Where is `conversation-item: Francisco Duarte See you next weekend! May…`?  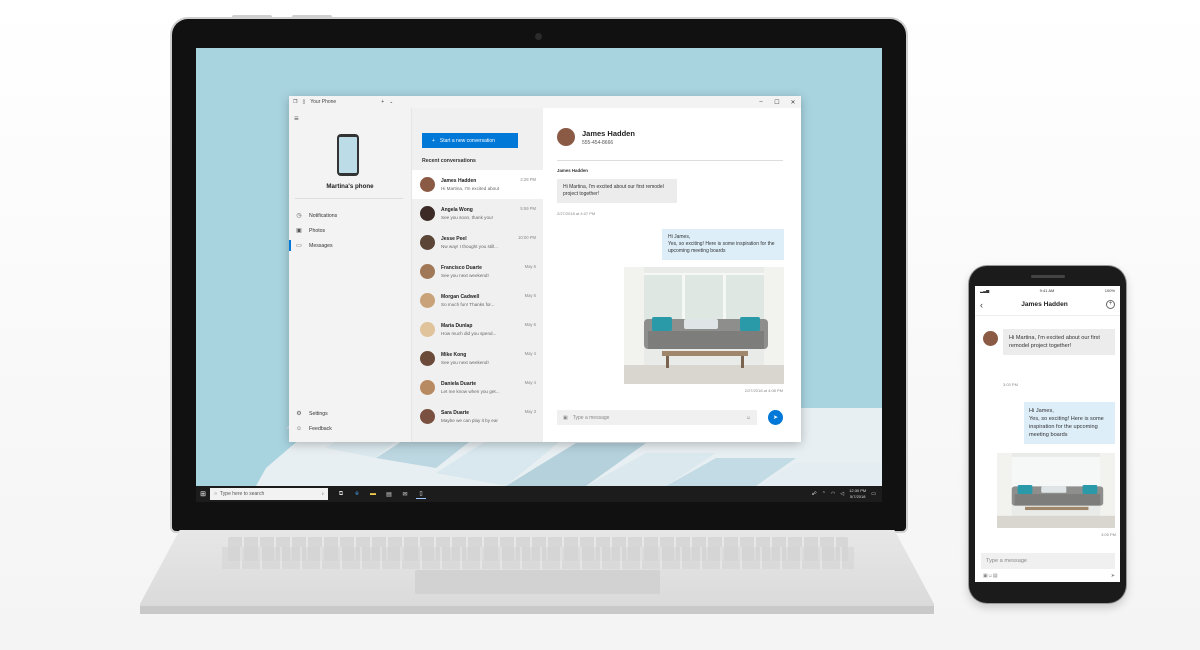
conversation-item: Francisco Duarte See you next weekend! May… is located at coordinates (478, 271).